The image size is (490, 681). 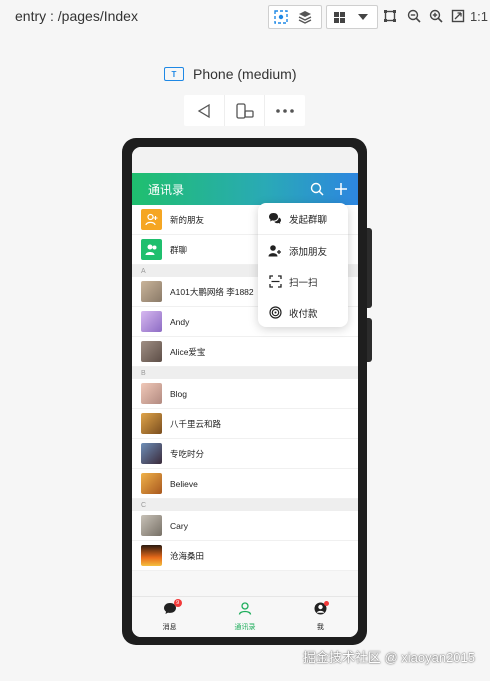 I want to click on menu-item-scan: 扫一扫, so click(x=303, y=281).